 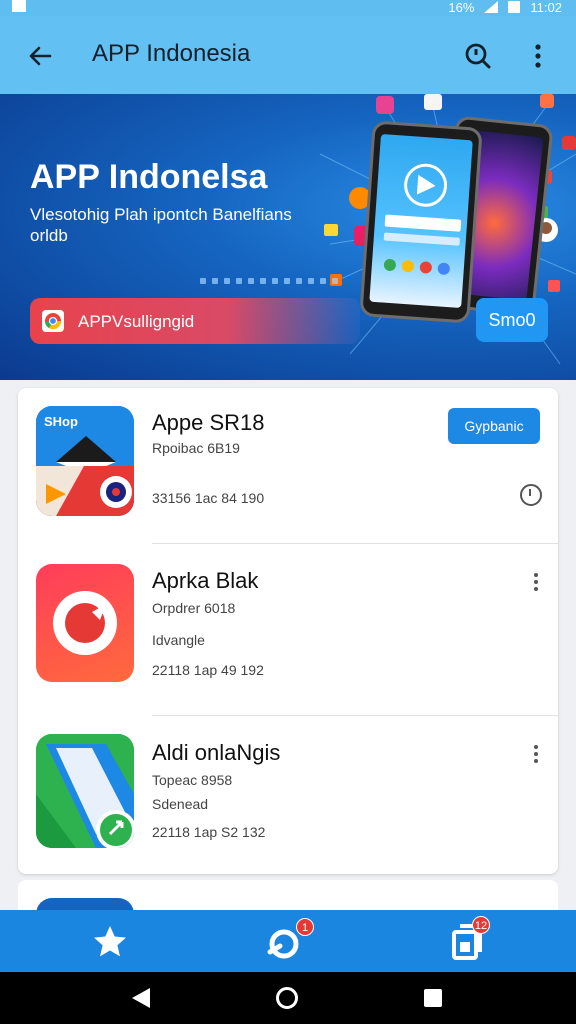 What do you see at coordinates (208, 670) in the screenshot?
I see `app-meta: 22118 1ap 49 192` at bounding box center [208, 670].